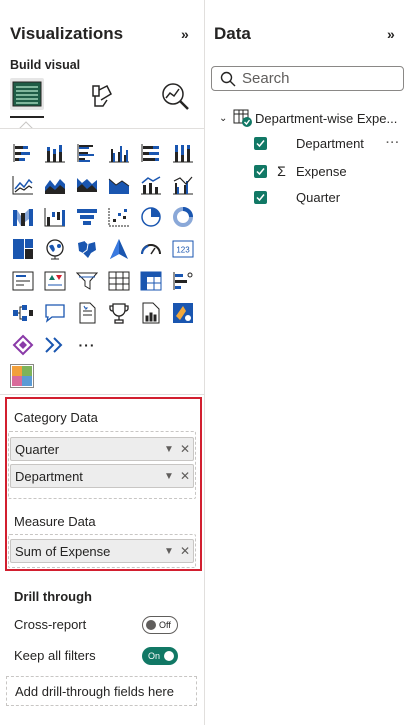  I want to click on field-checkbox-expense, so click(260, 171).